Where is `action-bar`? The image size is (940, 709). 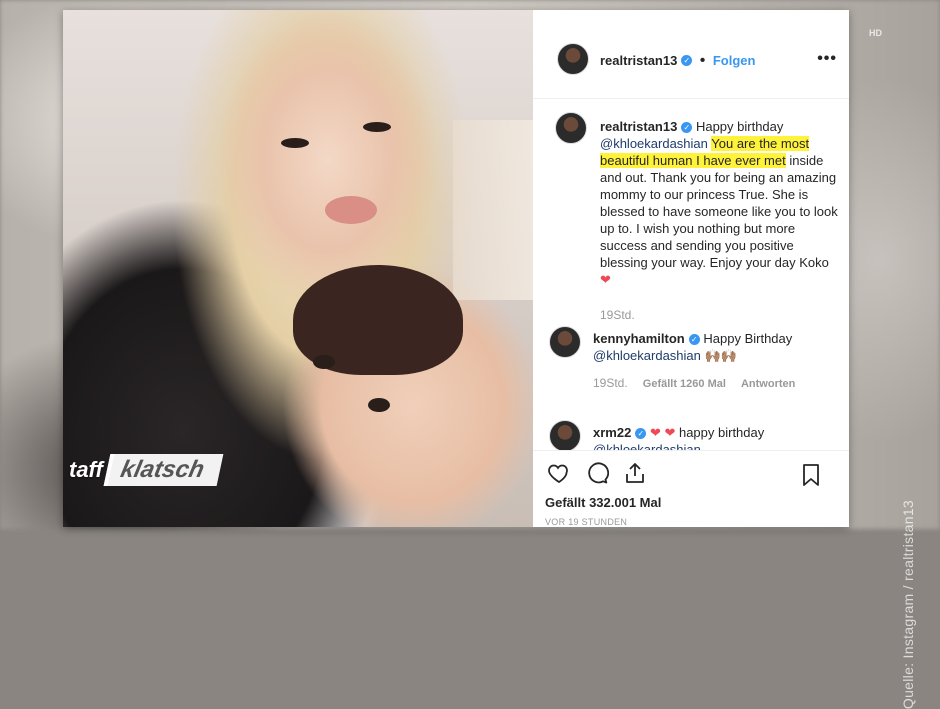
action-bar is located at coordinates (597, 473).